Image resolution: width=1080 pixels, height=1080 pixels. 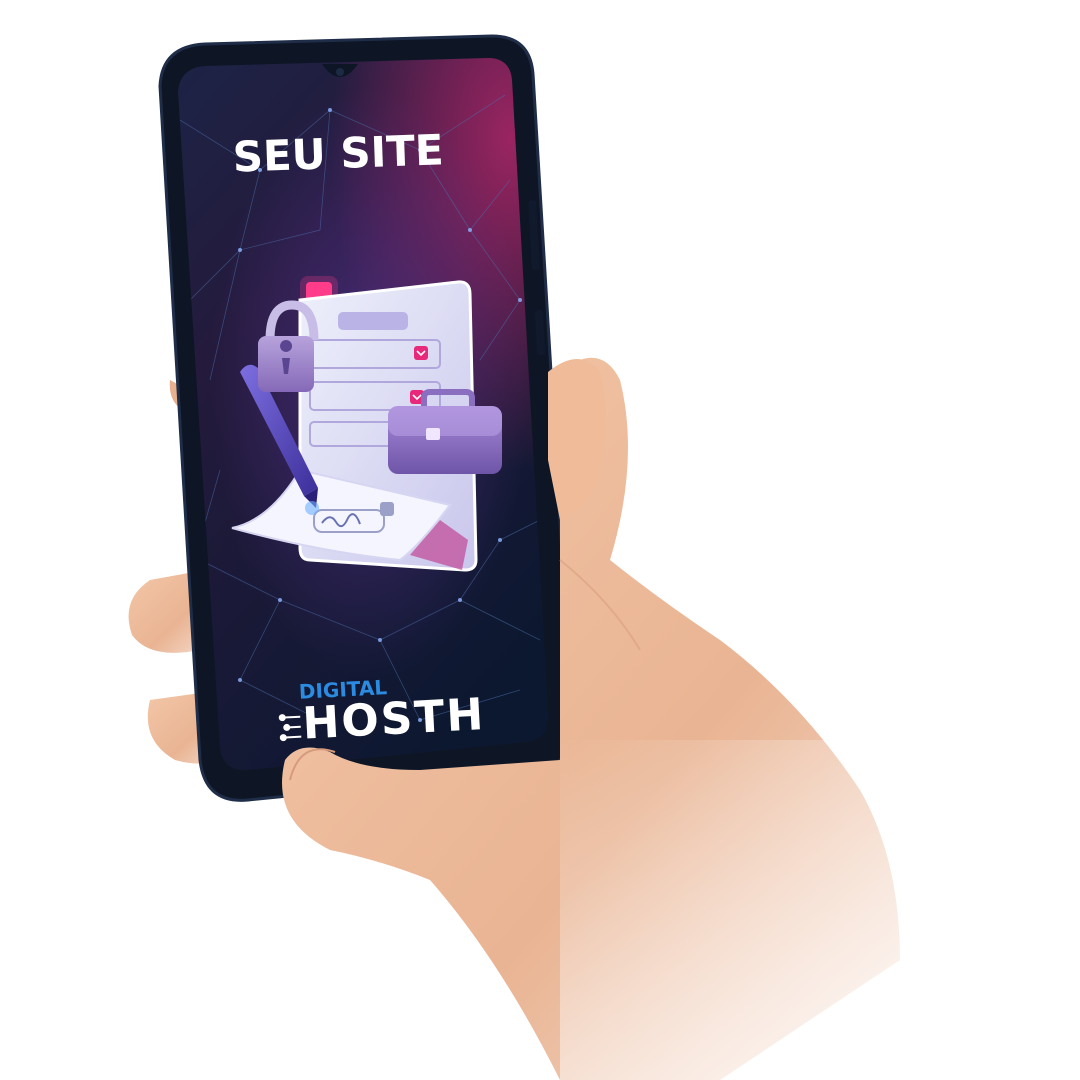 What do you see at coordinates (366, 424) in the screenshot?
I see `security-illustration` at bounding box center [366, 424].